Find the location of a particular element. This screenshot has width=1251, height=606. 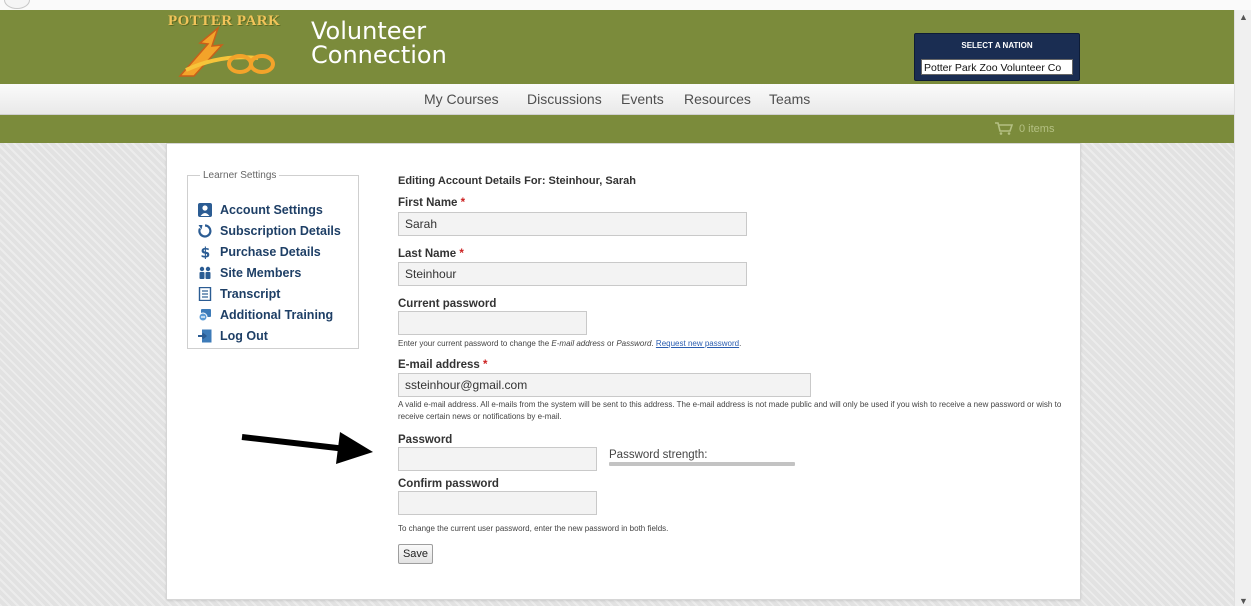

last-name-field: Steinhour is located at coordinates (572, 274).